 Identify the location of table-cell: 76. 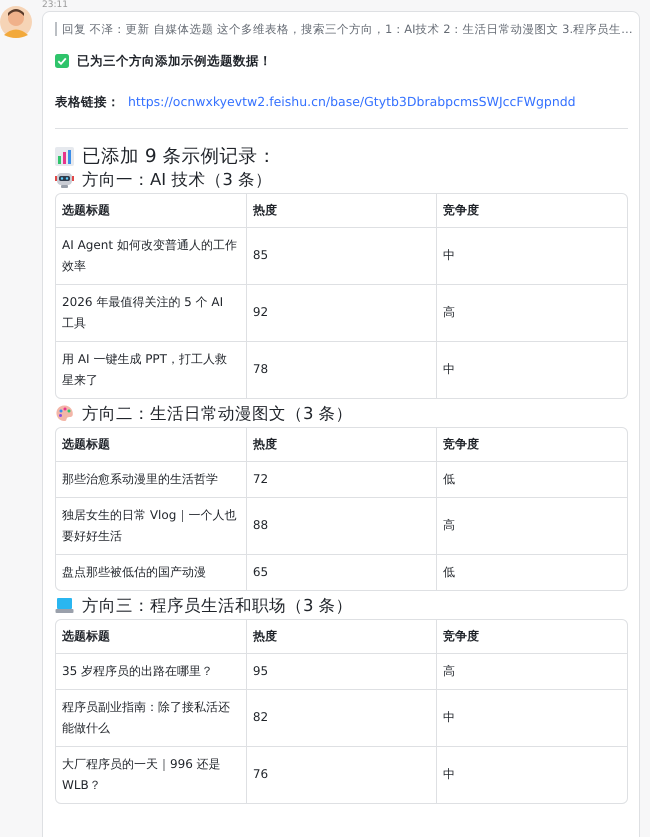
(341, 774).